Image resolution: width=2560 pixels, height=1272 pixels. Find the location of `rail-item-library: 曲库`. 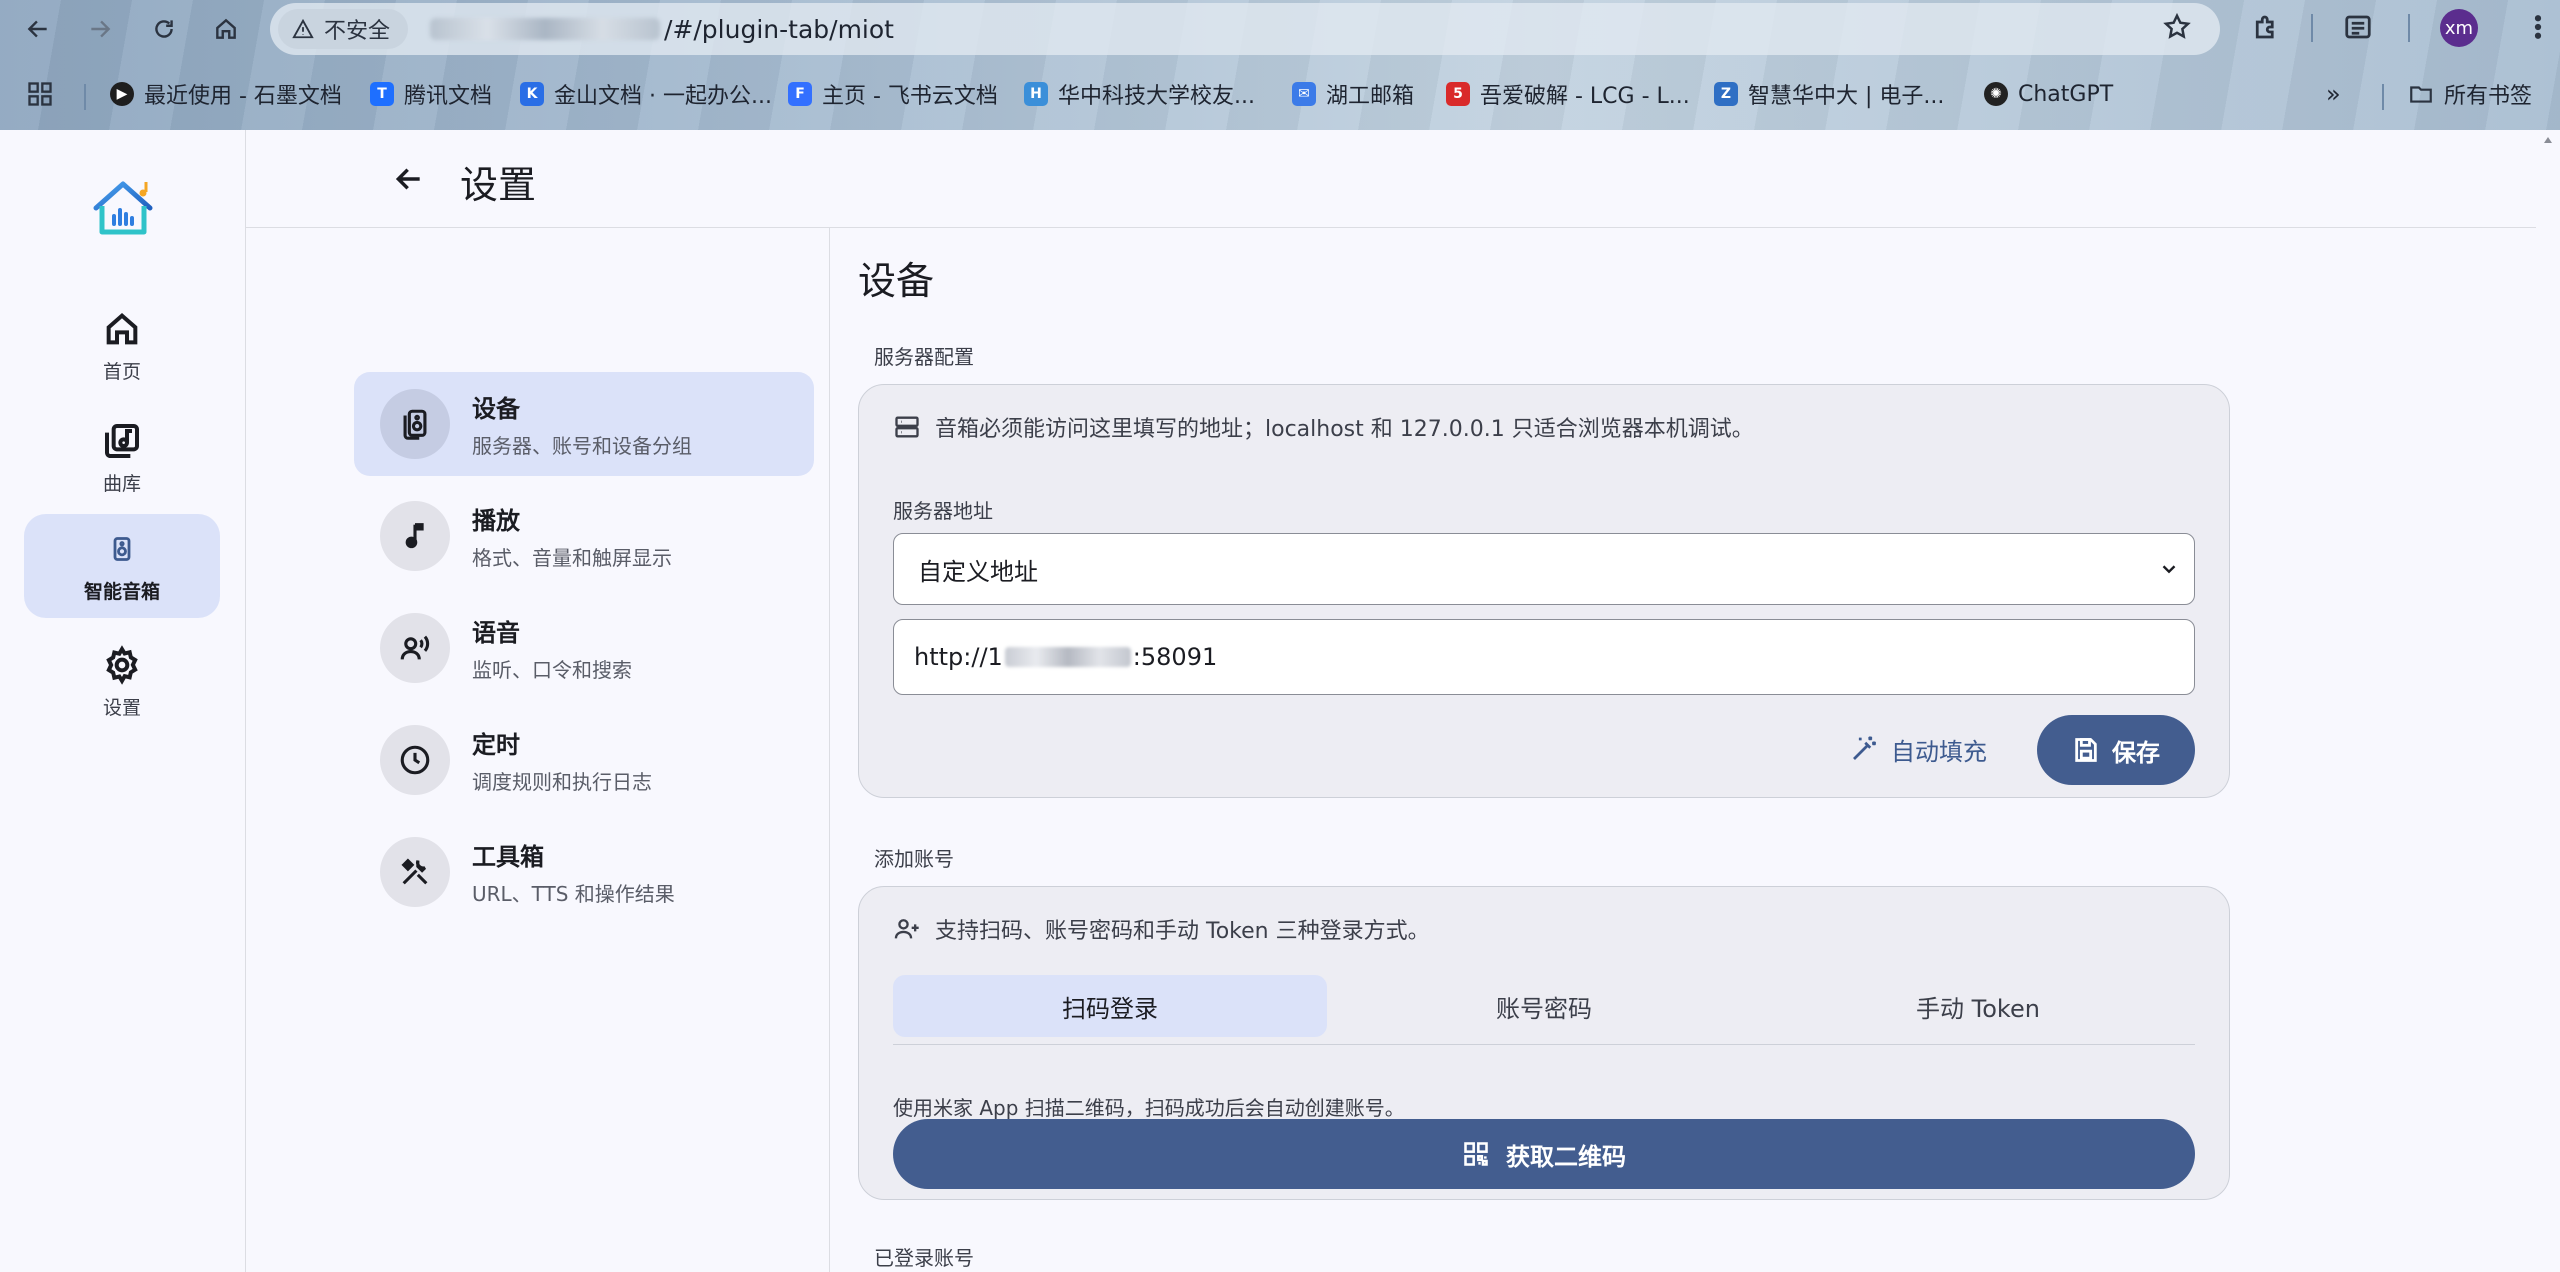

rail-item-library: 曲库 is located at coordinates (122, 458).